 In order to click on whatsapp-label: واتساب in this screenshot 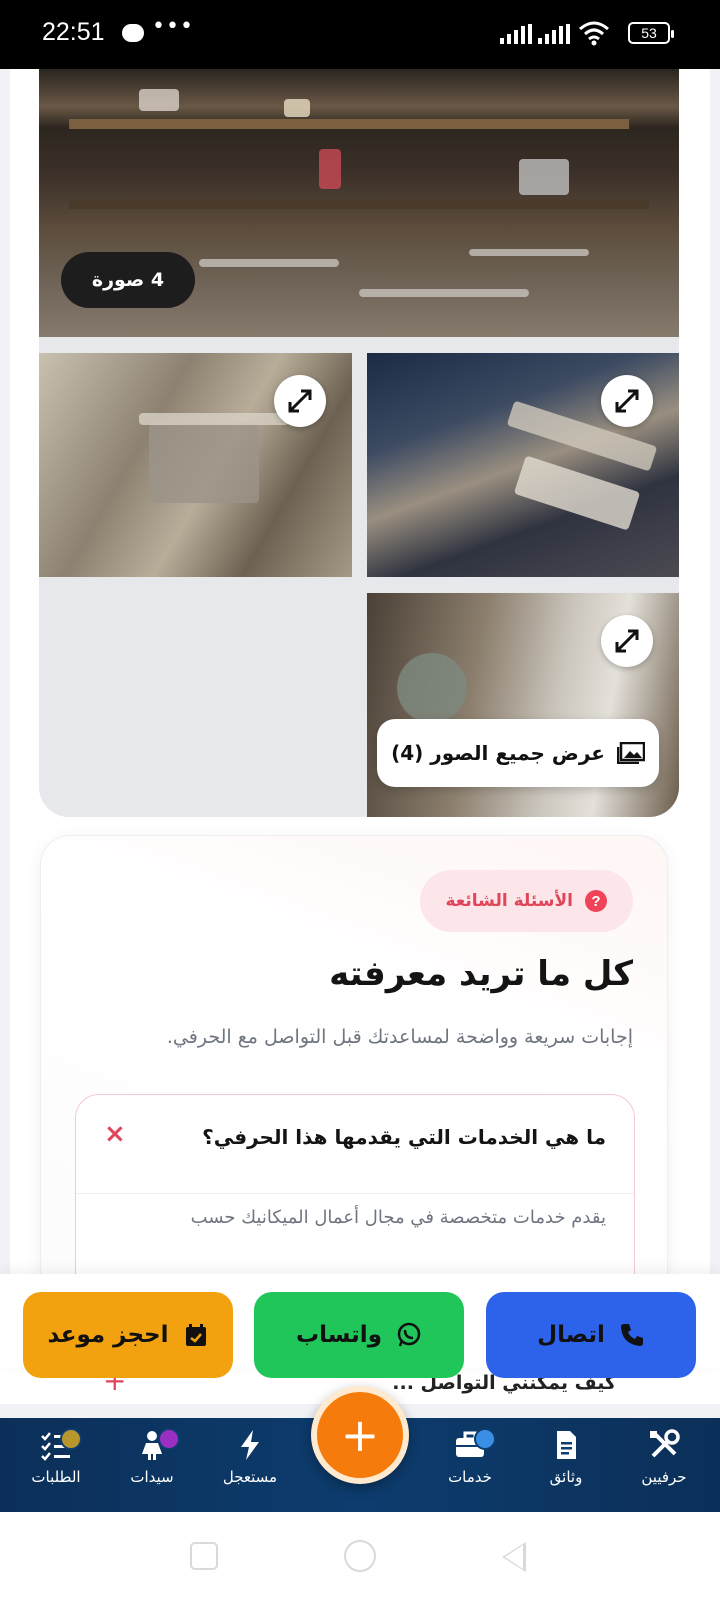, I will do `click(339, 1335)`.